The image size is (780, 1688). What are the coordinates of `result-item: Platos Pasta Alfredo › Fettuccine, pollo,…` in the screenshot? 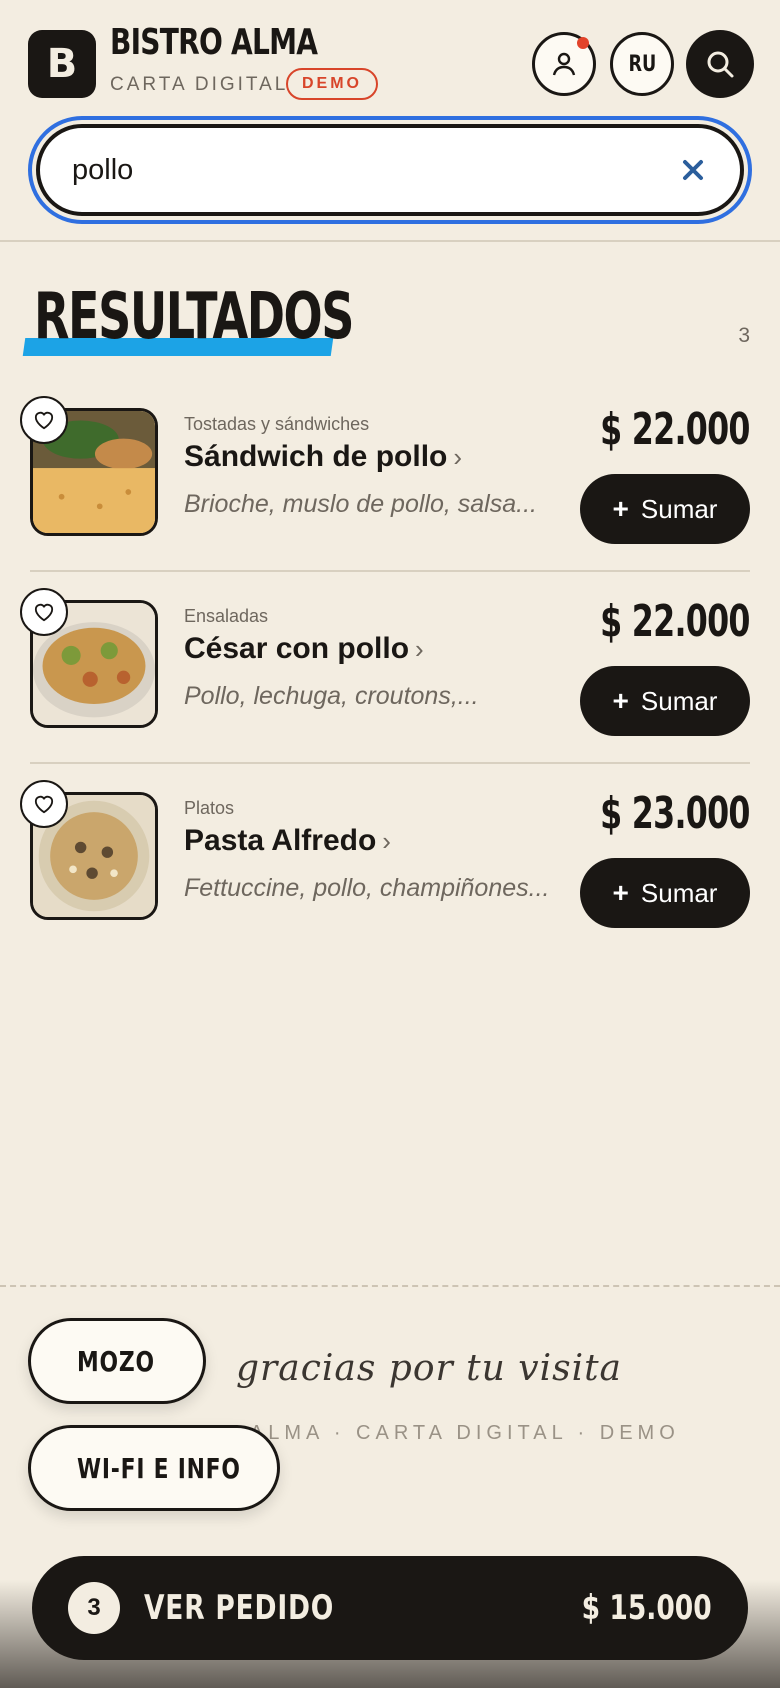 It's located at (385, 860).